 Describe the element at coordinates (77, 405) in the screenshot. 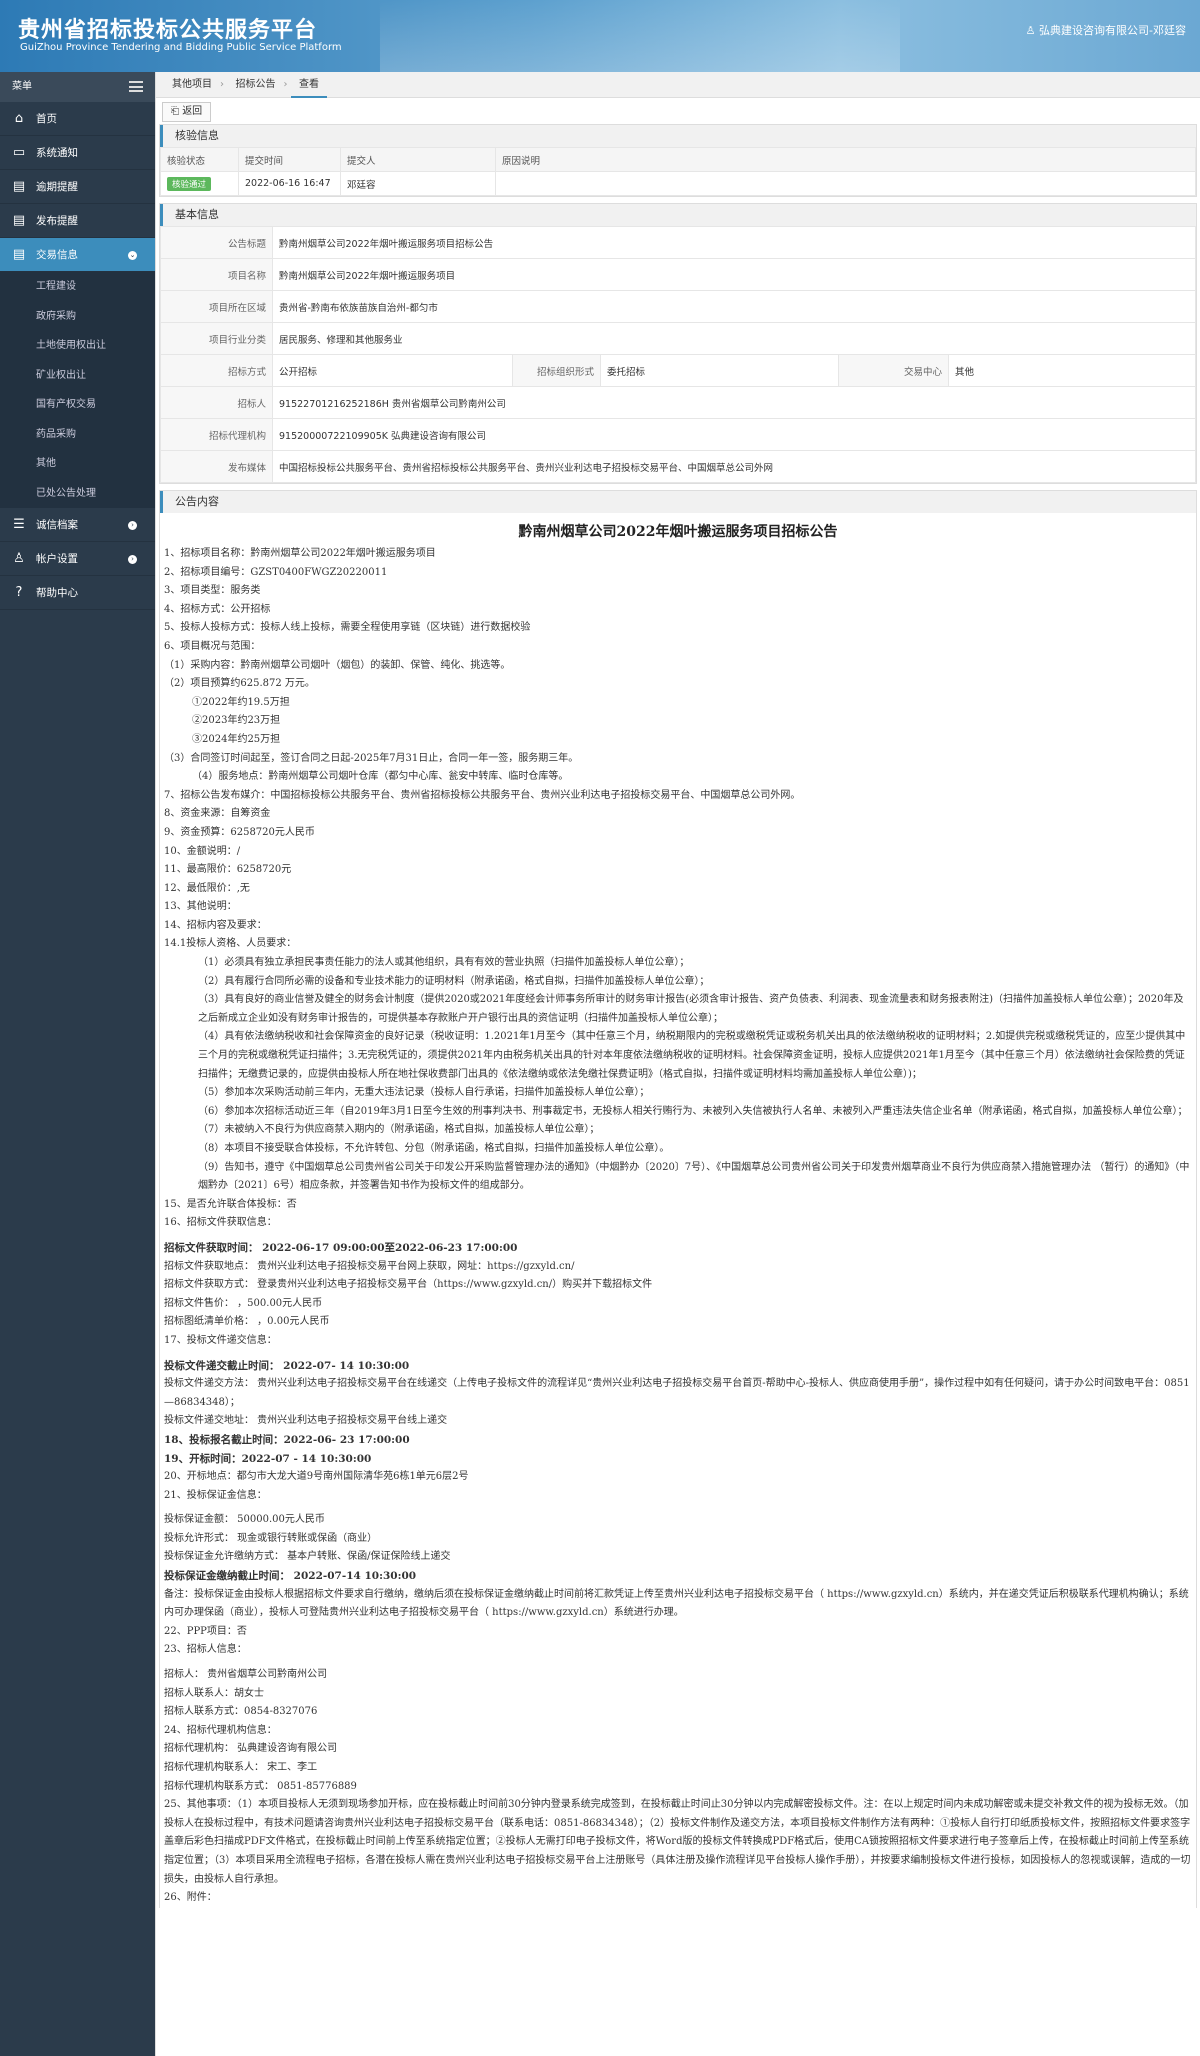

I see `sidebar-subitem: 国有产权交易` at that location.